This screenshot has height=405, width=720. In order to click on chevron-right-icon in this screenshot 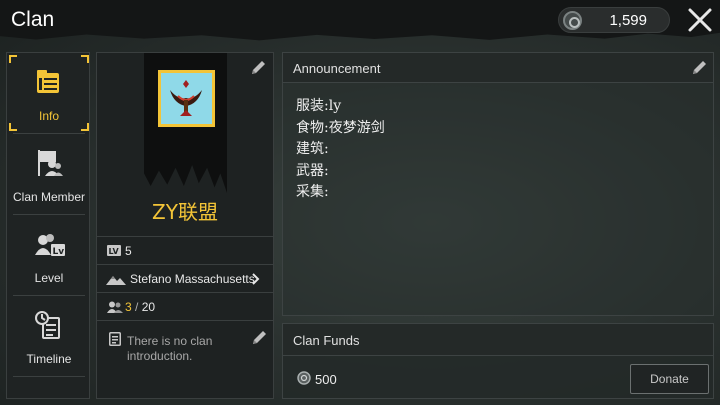, I will do `click(256, 279)`.